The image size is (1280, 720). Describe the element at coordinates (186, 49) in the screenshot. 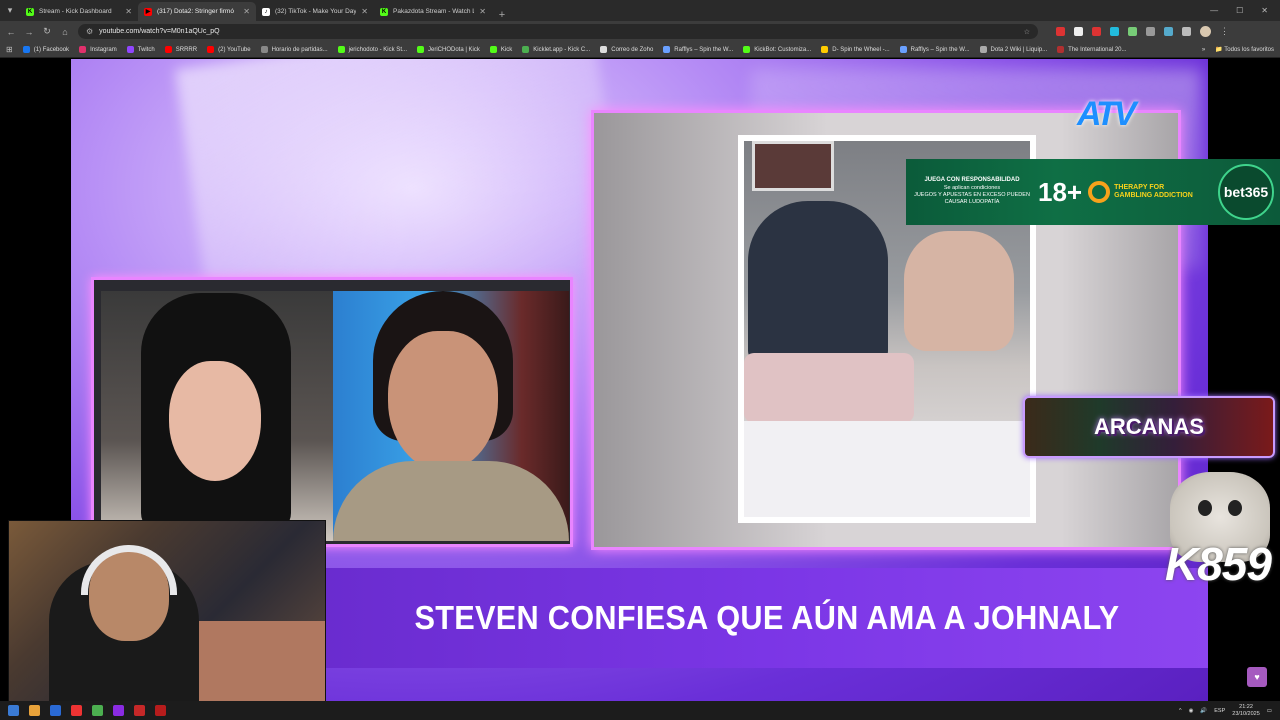

I see `bookmark-label: SRRRR` at that location.